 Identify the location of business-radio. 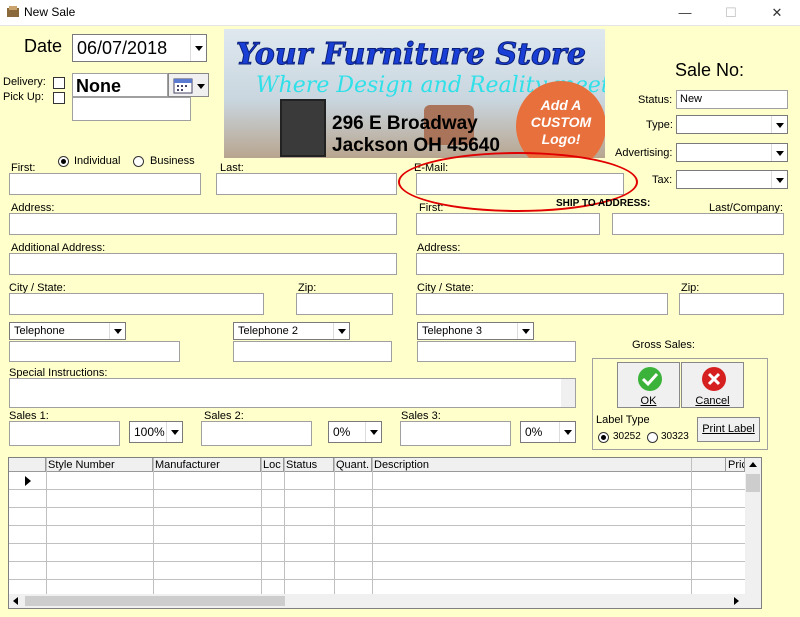
(138, 161).